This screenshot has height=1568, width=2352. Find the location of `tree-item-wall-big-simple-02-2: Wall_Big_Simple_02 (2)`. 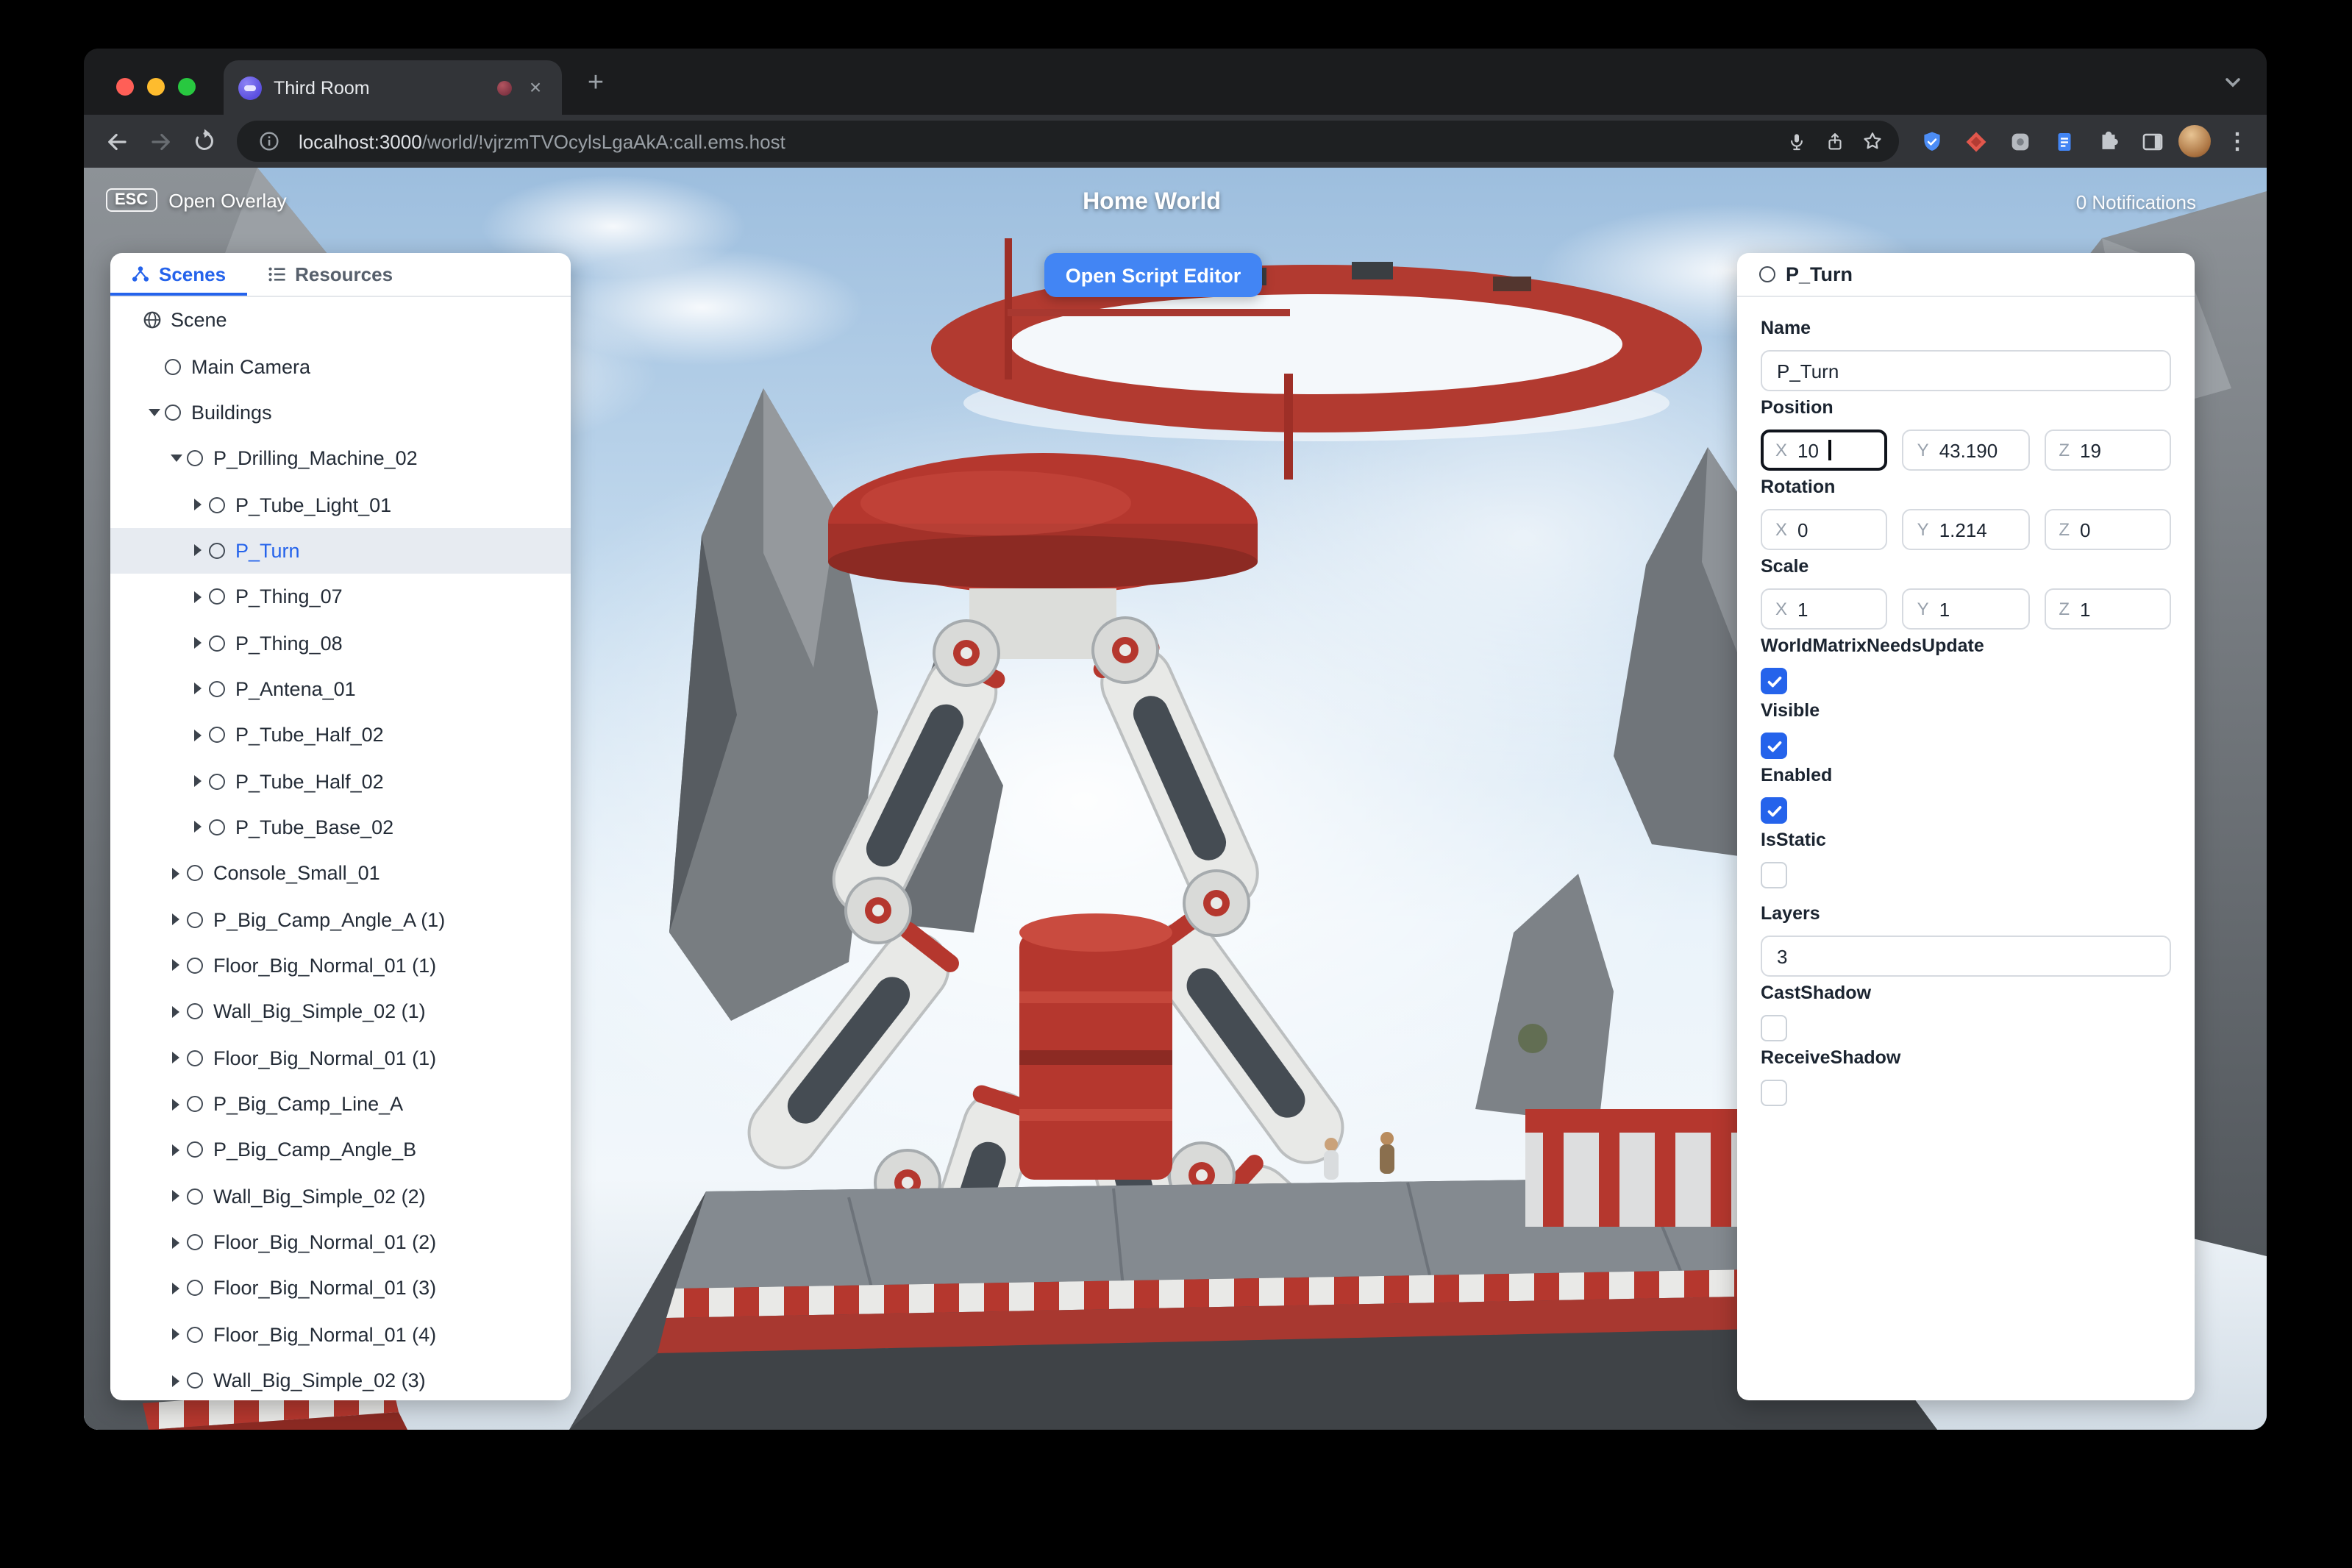

tree-item-wall-big-simple-02-2: Wall_Big_Simple_02 (2) is located at coordinates (340, 1196).